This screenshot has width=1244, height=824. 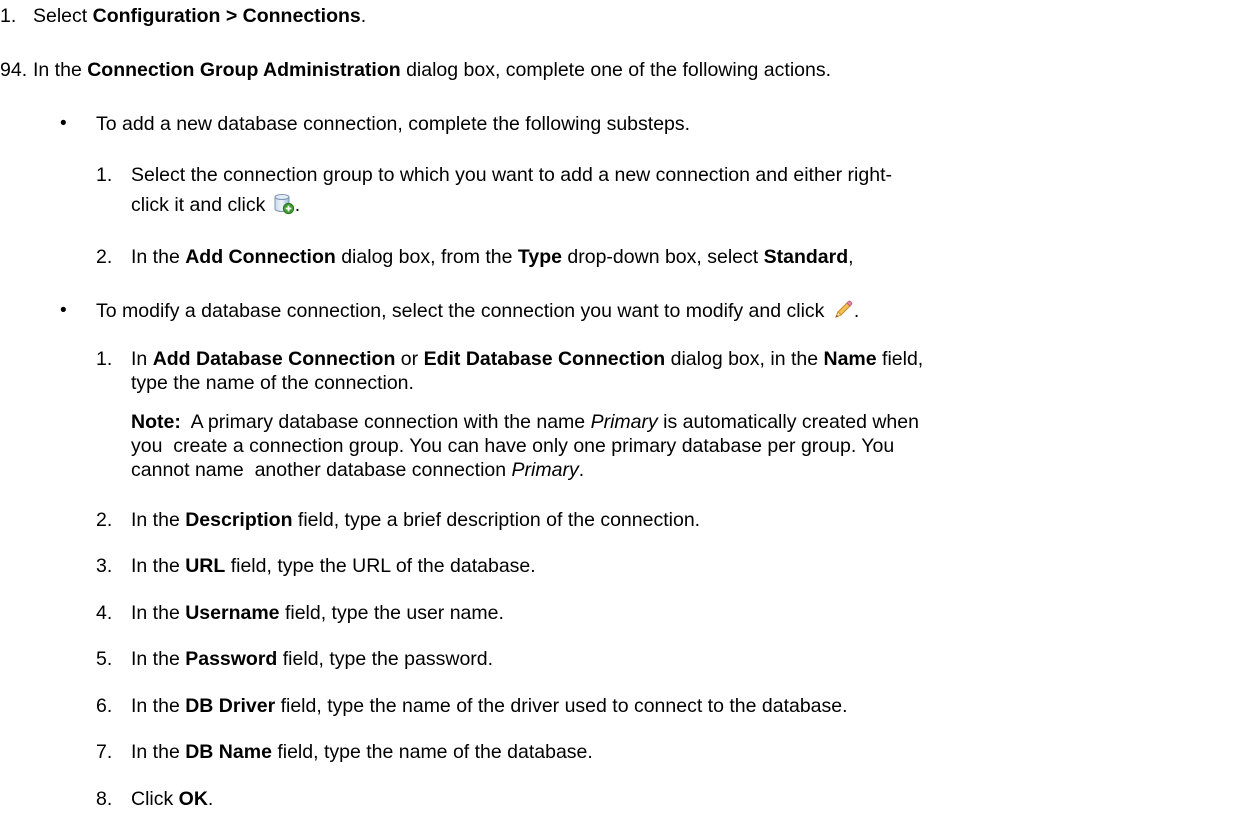 What do you see at coordinates (850, 359) in the screenshot?
I see `field-name: Name` at bounding box center [850, 359].